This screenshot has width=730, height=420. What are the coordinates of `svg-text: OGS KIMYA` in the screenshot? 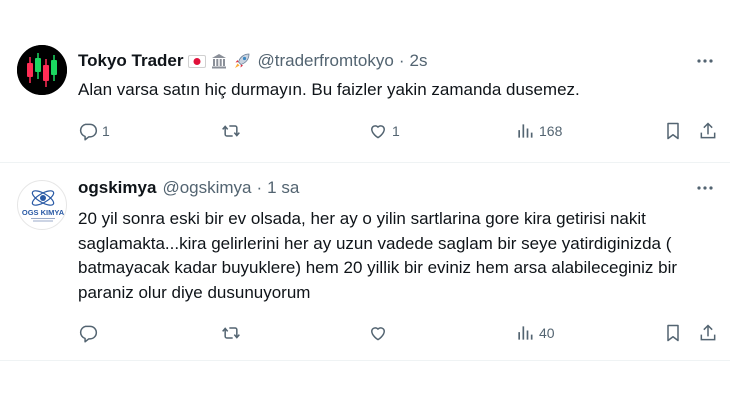 It's located at (43, 212).